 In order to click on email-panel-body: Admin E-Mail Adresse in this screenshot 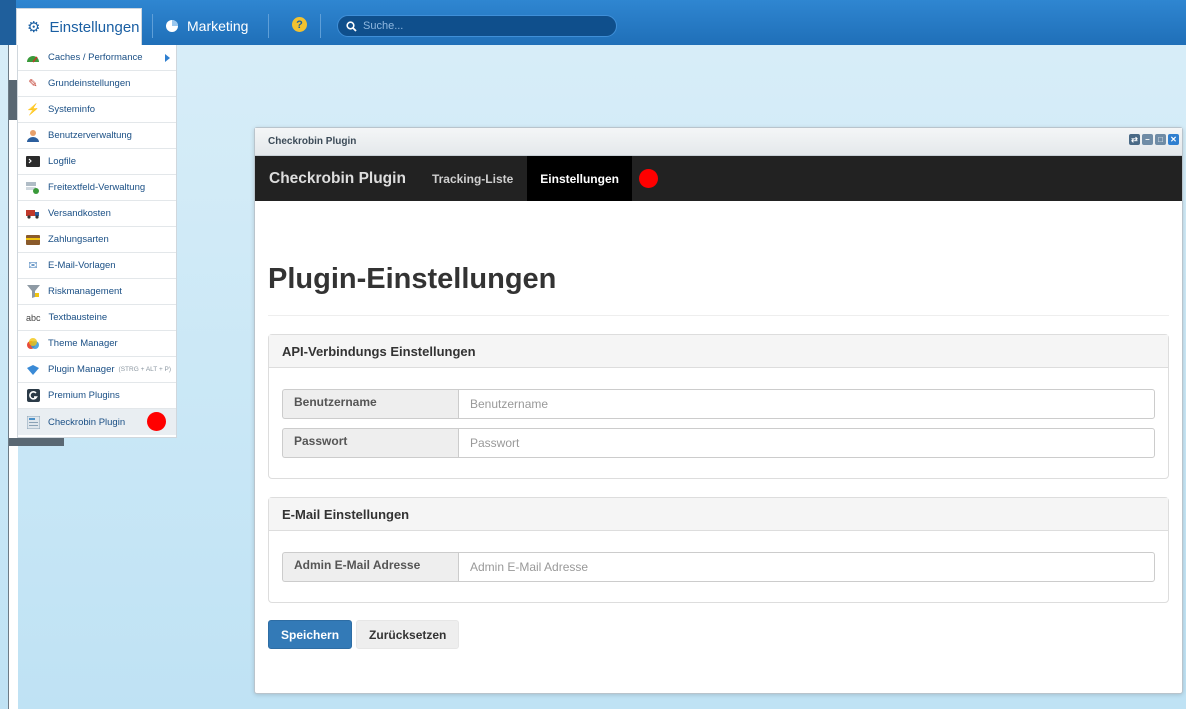, I will do `click(718, 566)`.